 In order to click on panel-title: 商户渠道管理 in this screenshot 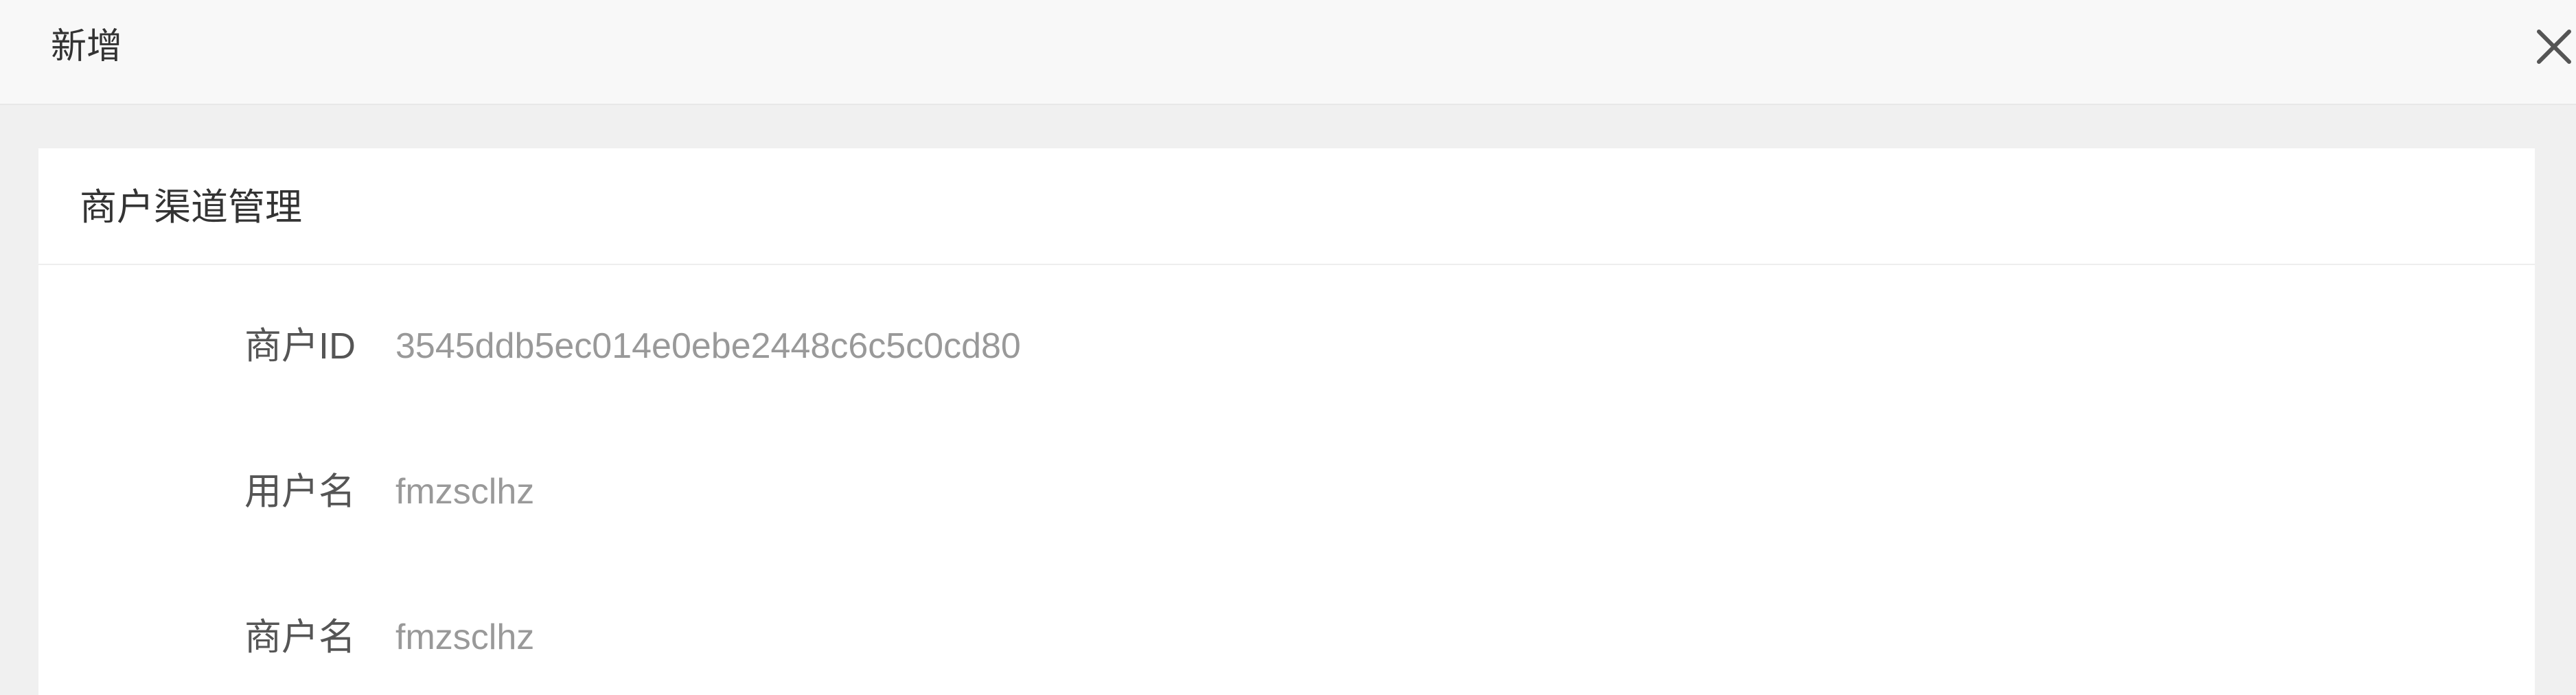, I will do `click(191, 208)`.